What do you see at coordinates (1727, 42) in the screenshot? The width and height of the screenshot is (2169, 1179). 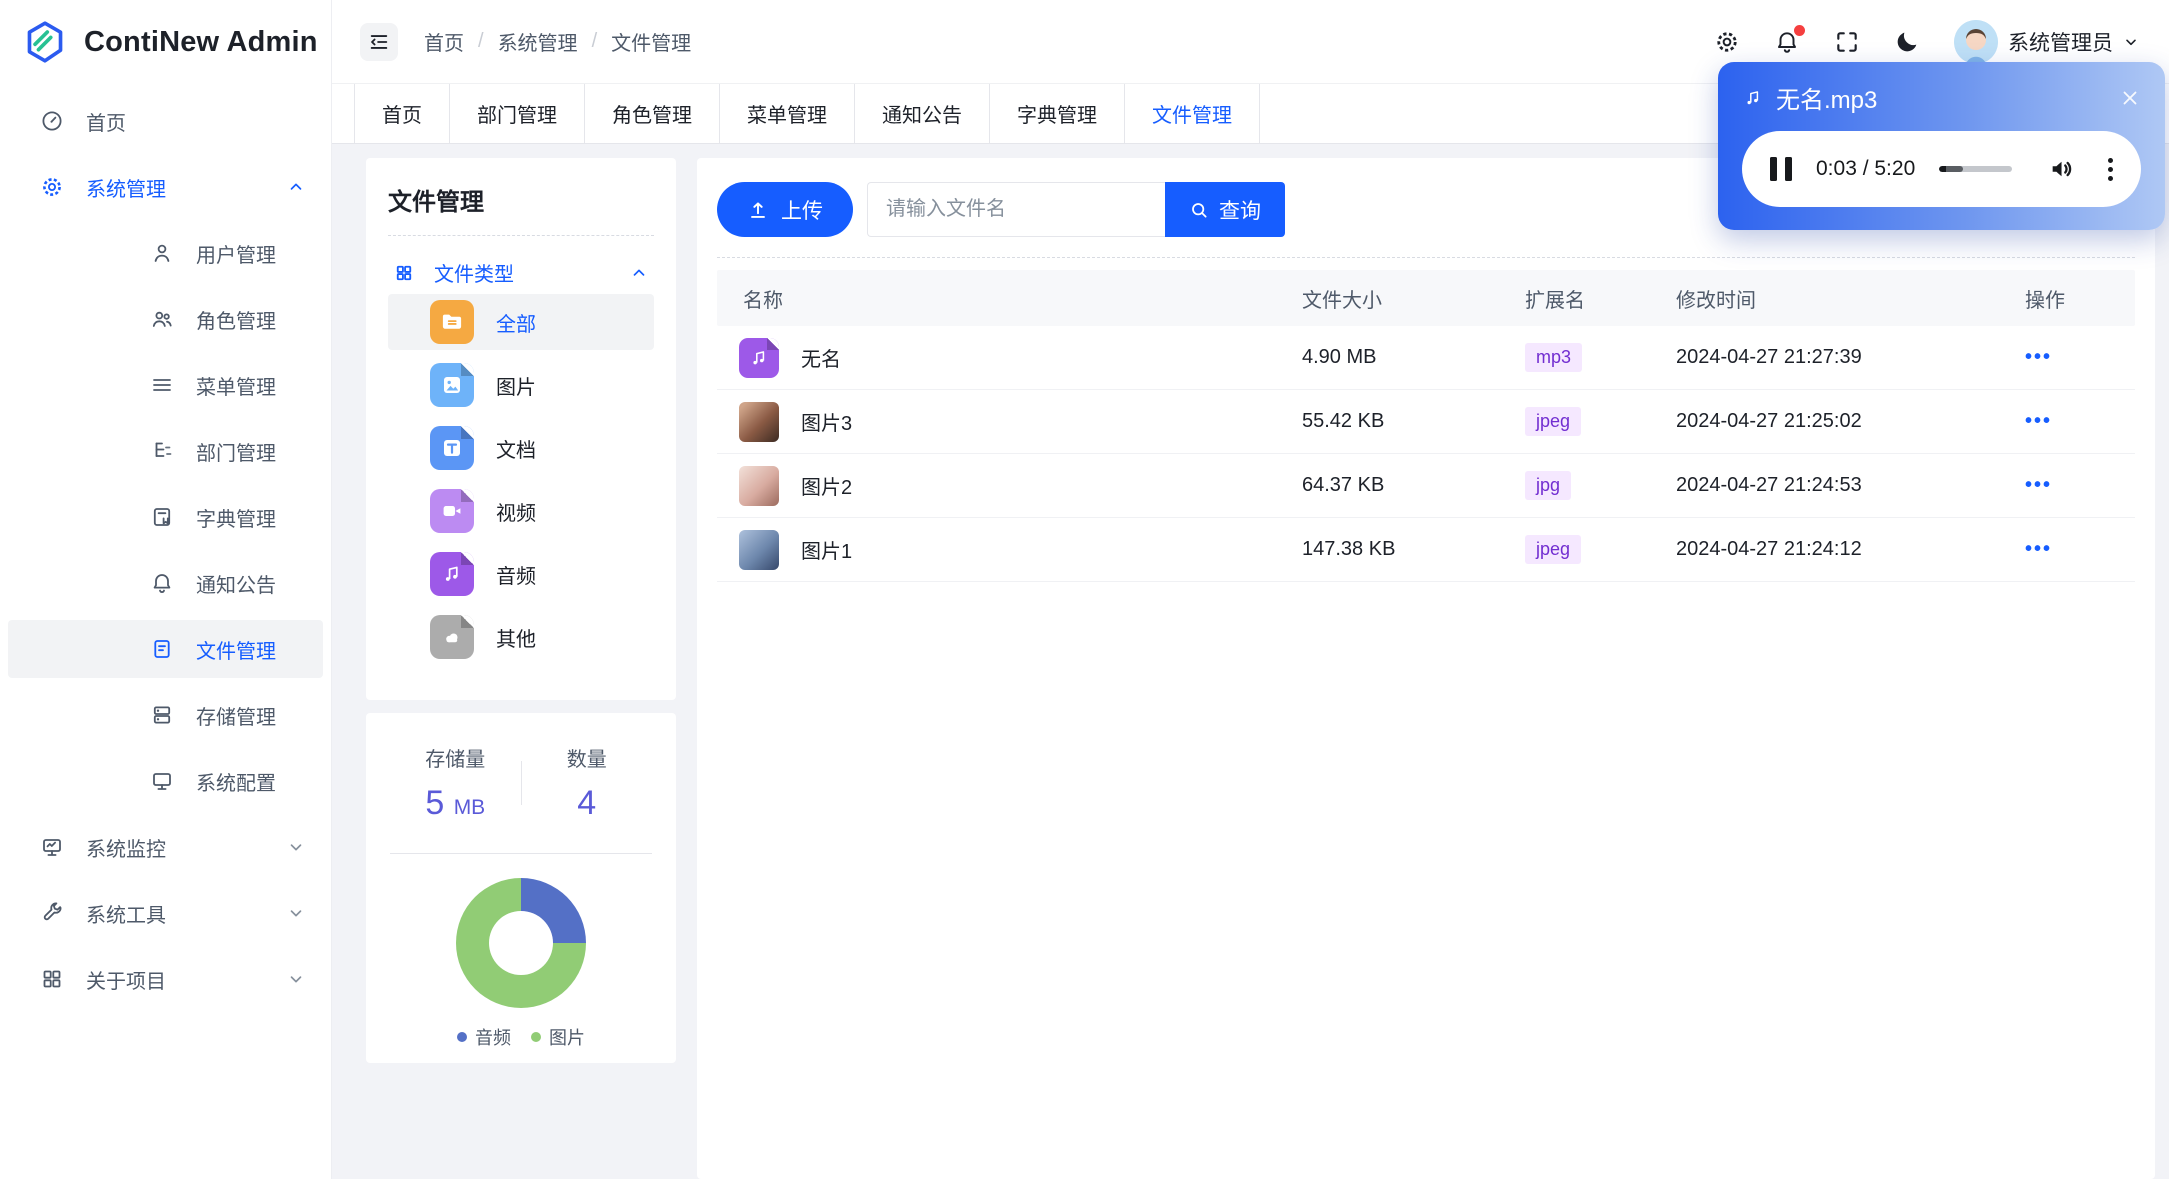 I see `settings-gear-icon` at bounding box center [1727, 42].